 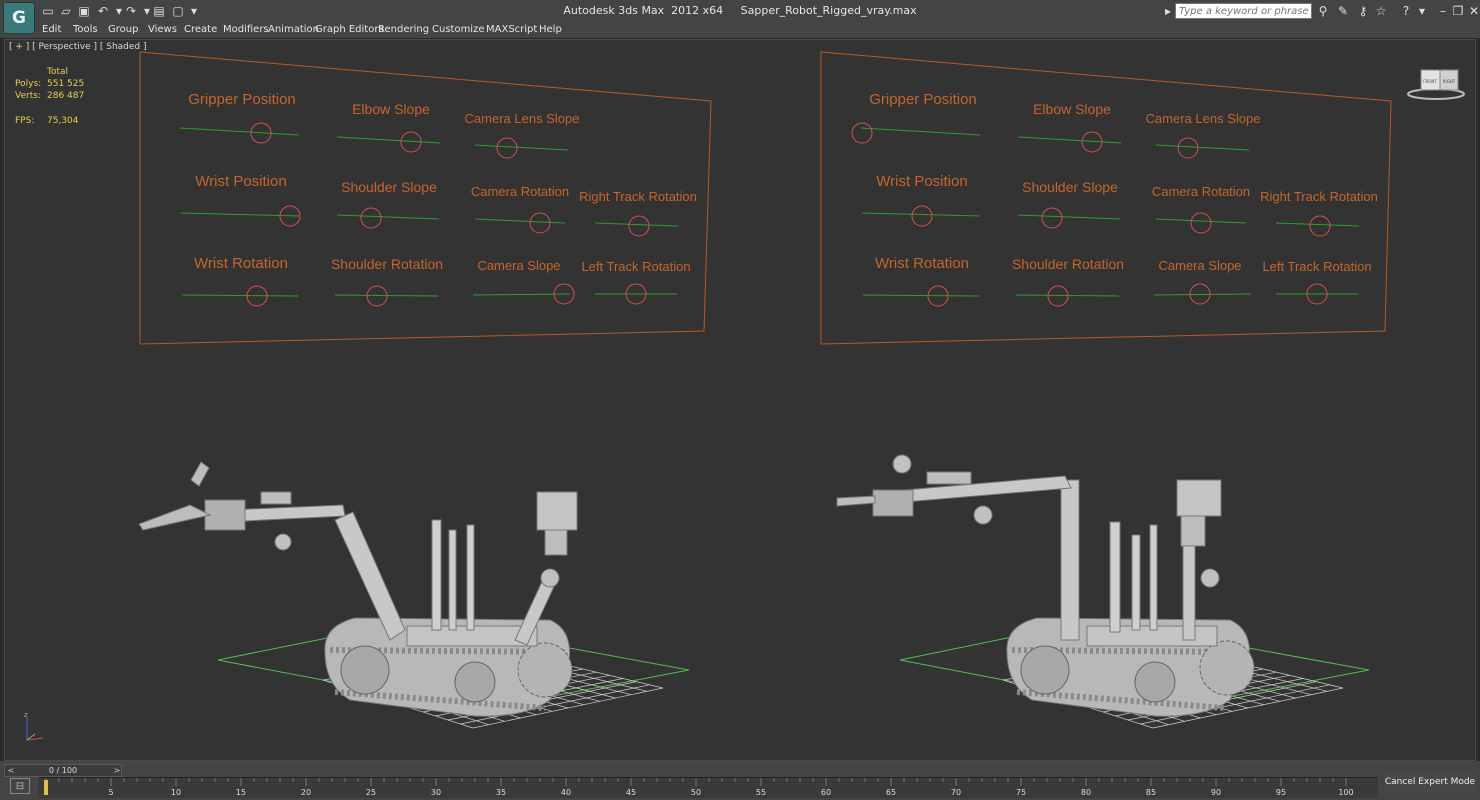 I want to click on timeline-tick-label: 90, so click(x=1216, y=792).